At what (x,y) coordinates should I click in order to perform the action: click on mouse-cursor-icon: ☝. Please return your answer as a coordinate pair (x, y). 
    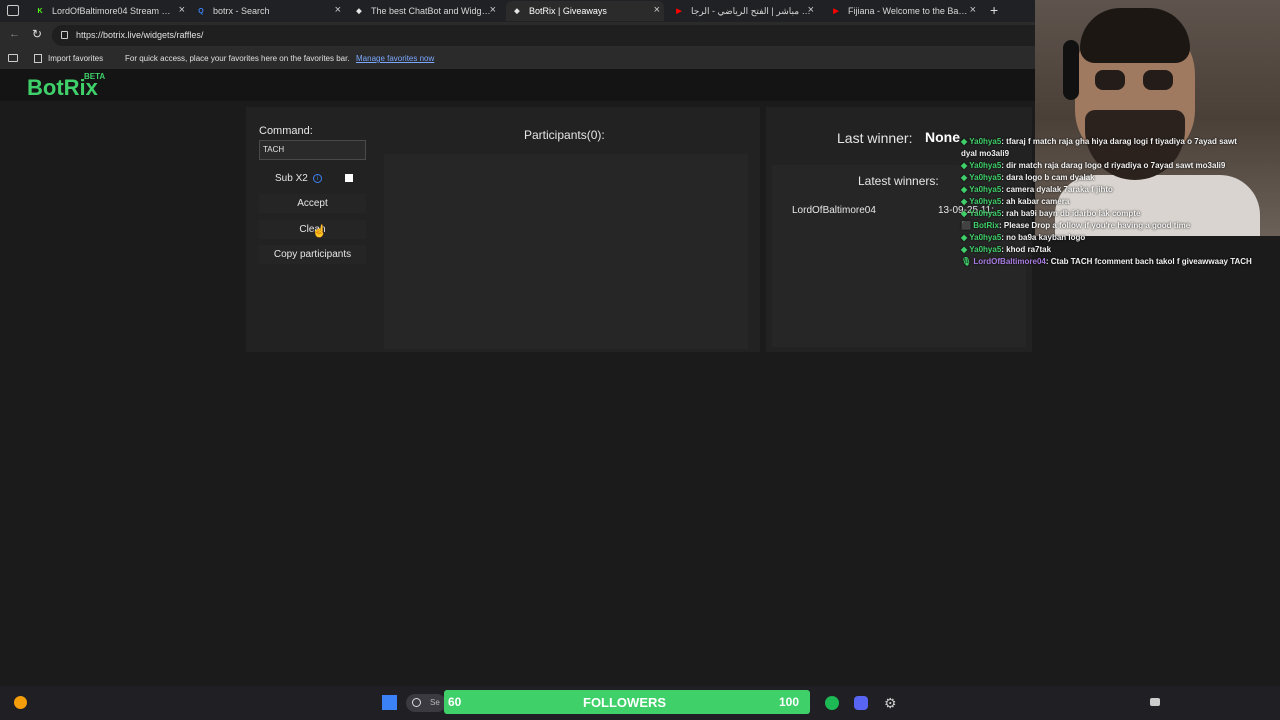
    Looking at the image, I should click on (319, 231).